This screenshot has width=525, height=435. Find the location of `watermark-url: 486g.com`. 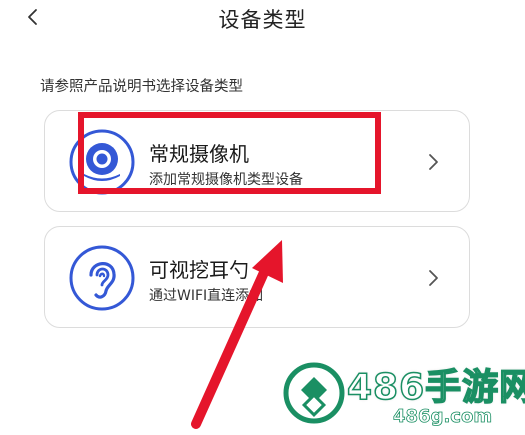

watermark-url: 486g.com is located at coordinates (443, 417).